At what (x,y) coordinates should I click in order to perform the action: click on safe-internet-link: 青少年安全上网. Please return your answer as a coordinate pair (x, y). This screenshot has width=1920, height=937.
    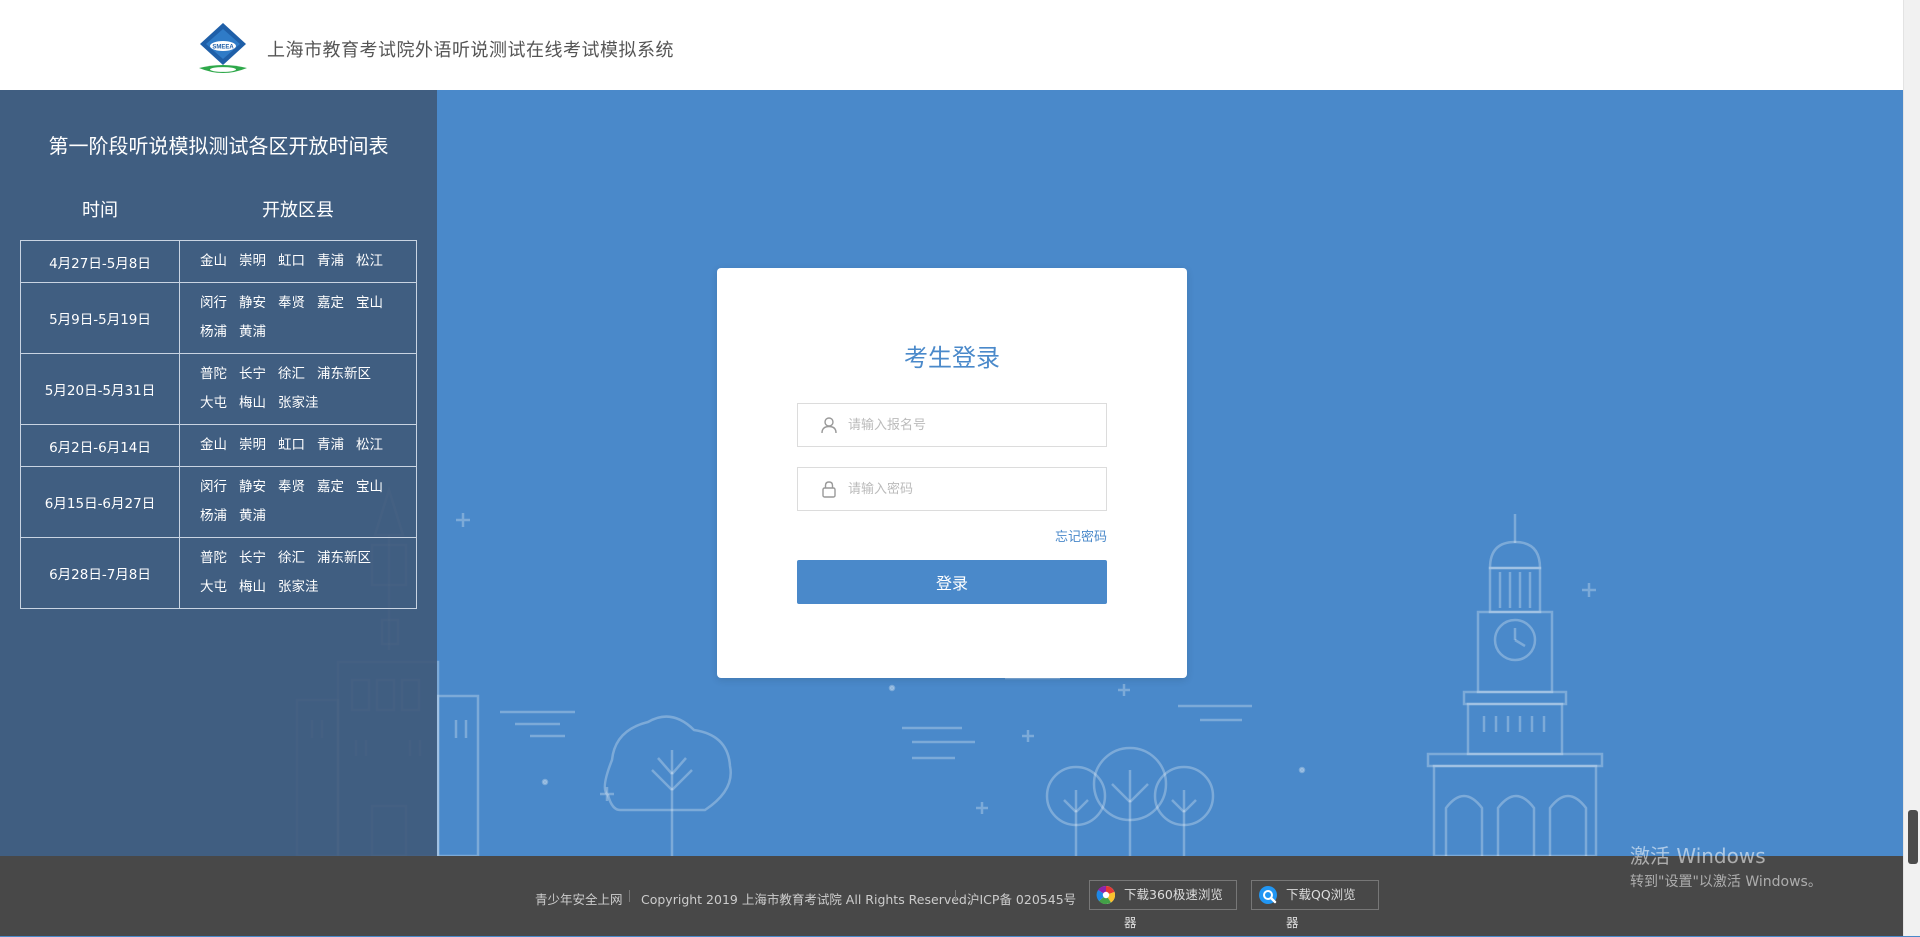
    Looking at the image, I should click on (579, 898).